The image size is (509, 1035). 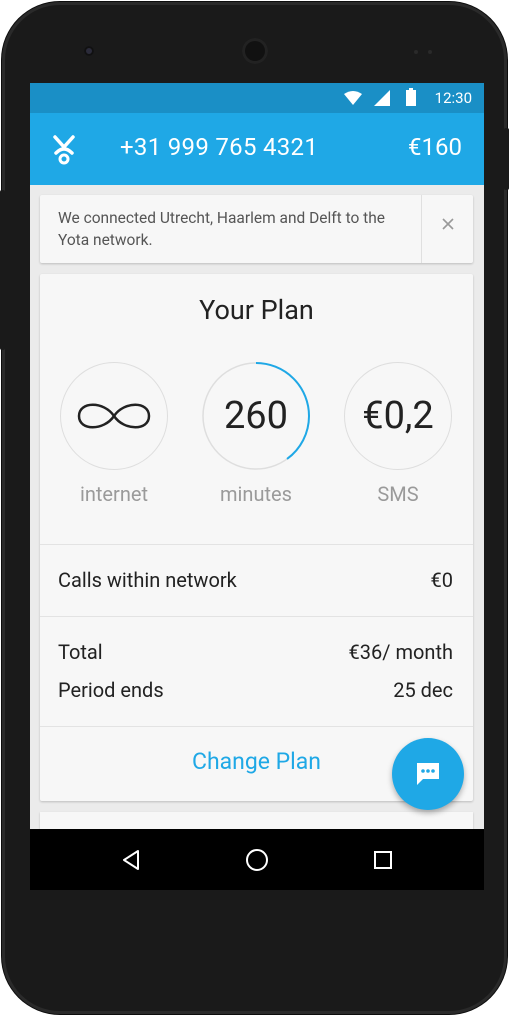 I want to click on minutes-value: 260, so click(x=256, y=416).